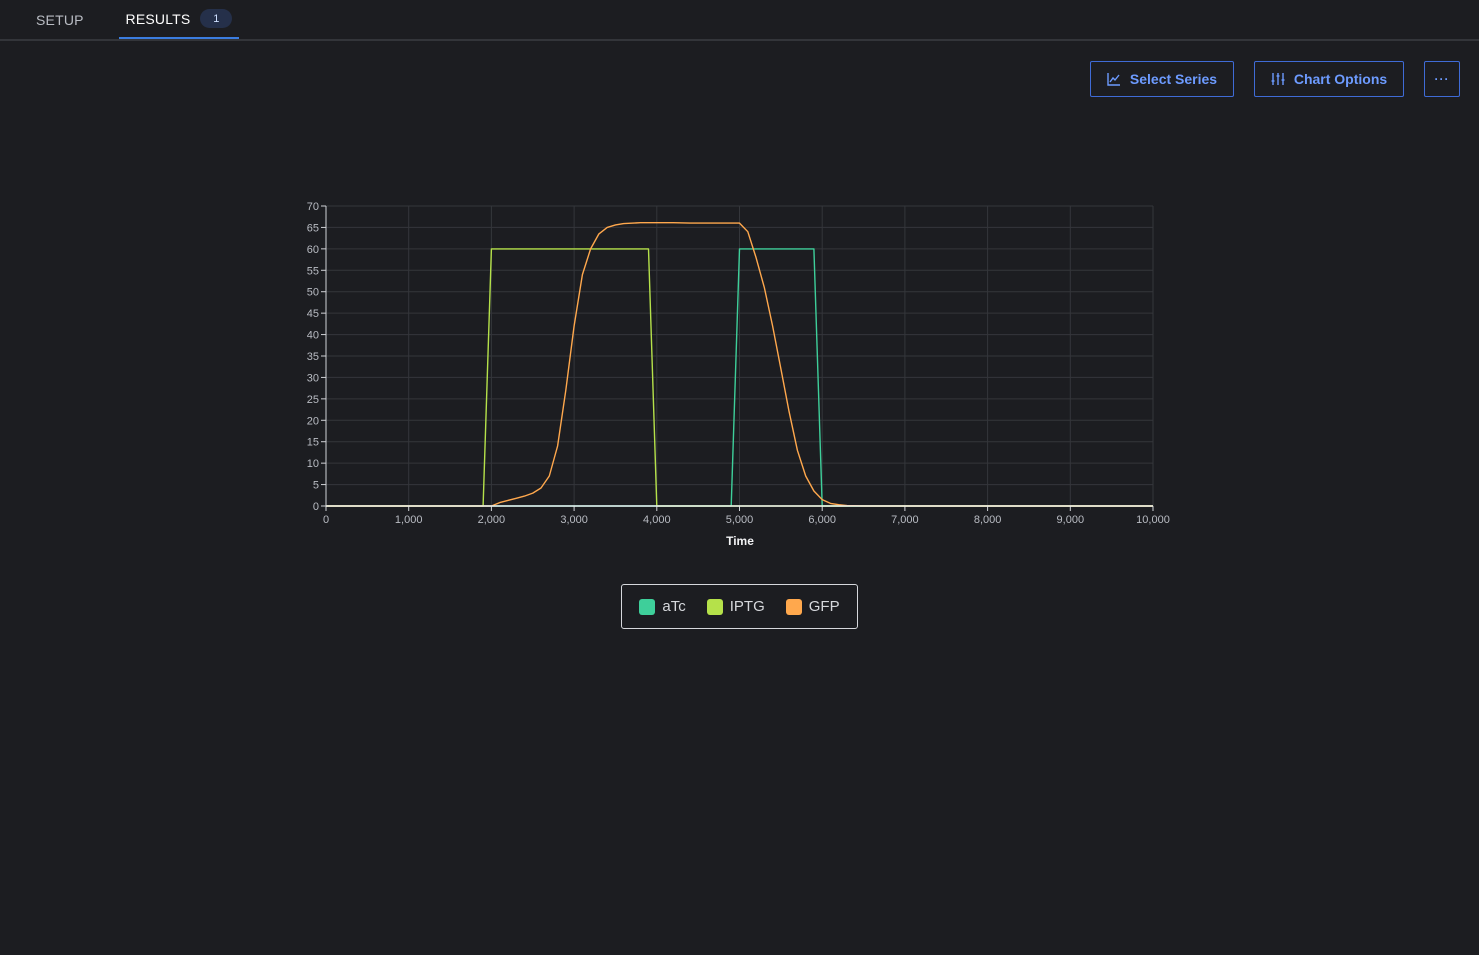 Image resolution: width=1479 pixels, height=955 pixels. What do you see at coordinates (674, 606) in the screenshot?
I see `legend-label-atc: aTc` at bounding box center [674, 606].